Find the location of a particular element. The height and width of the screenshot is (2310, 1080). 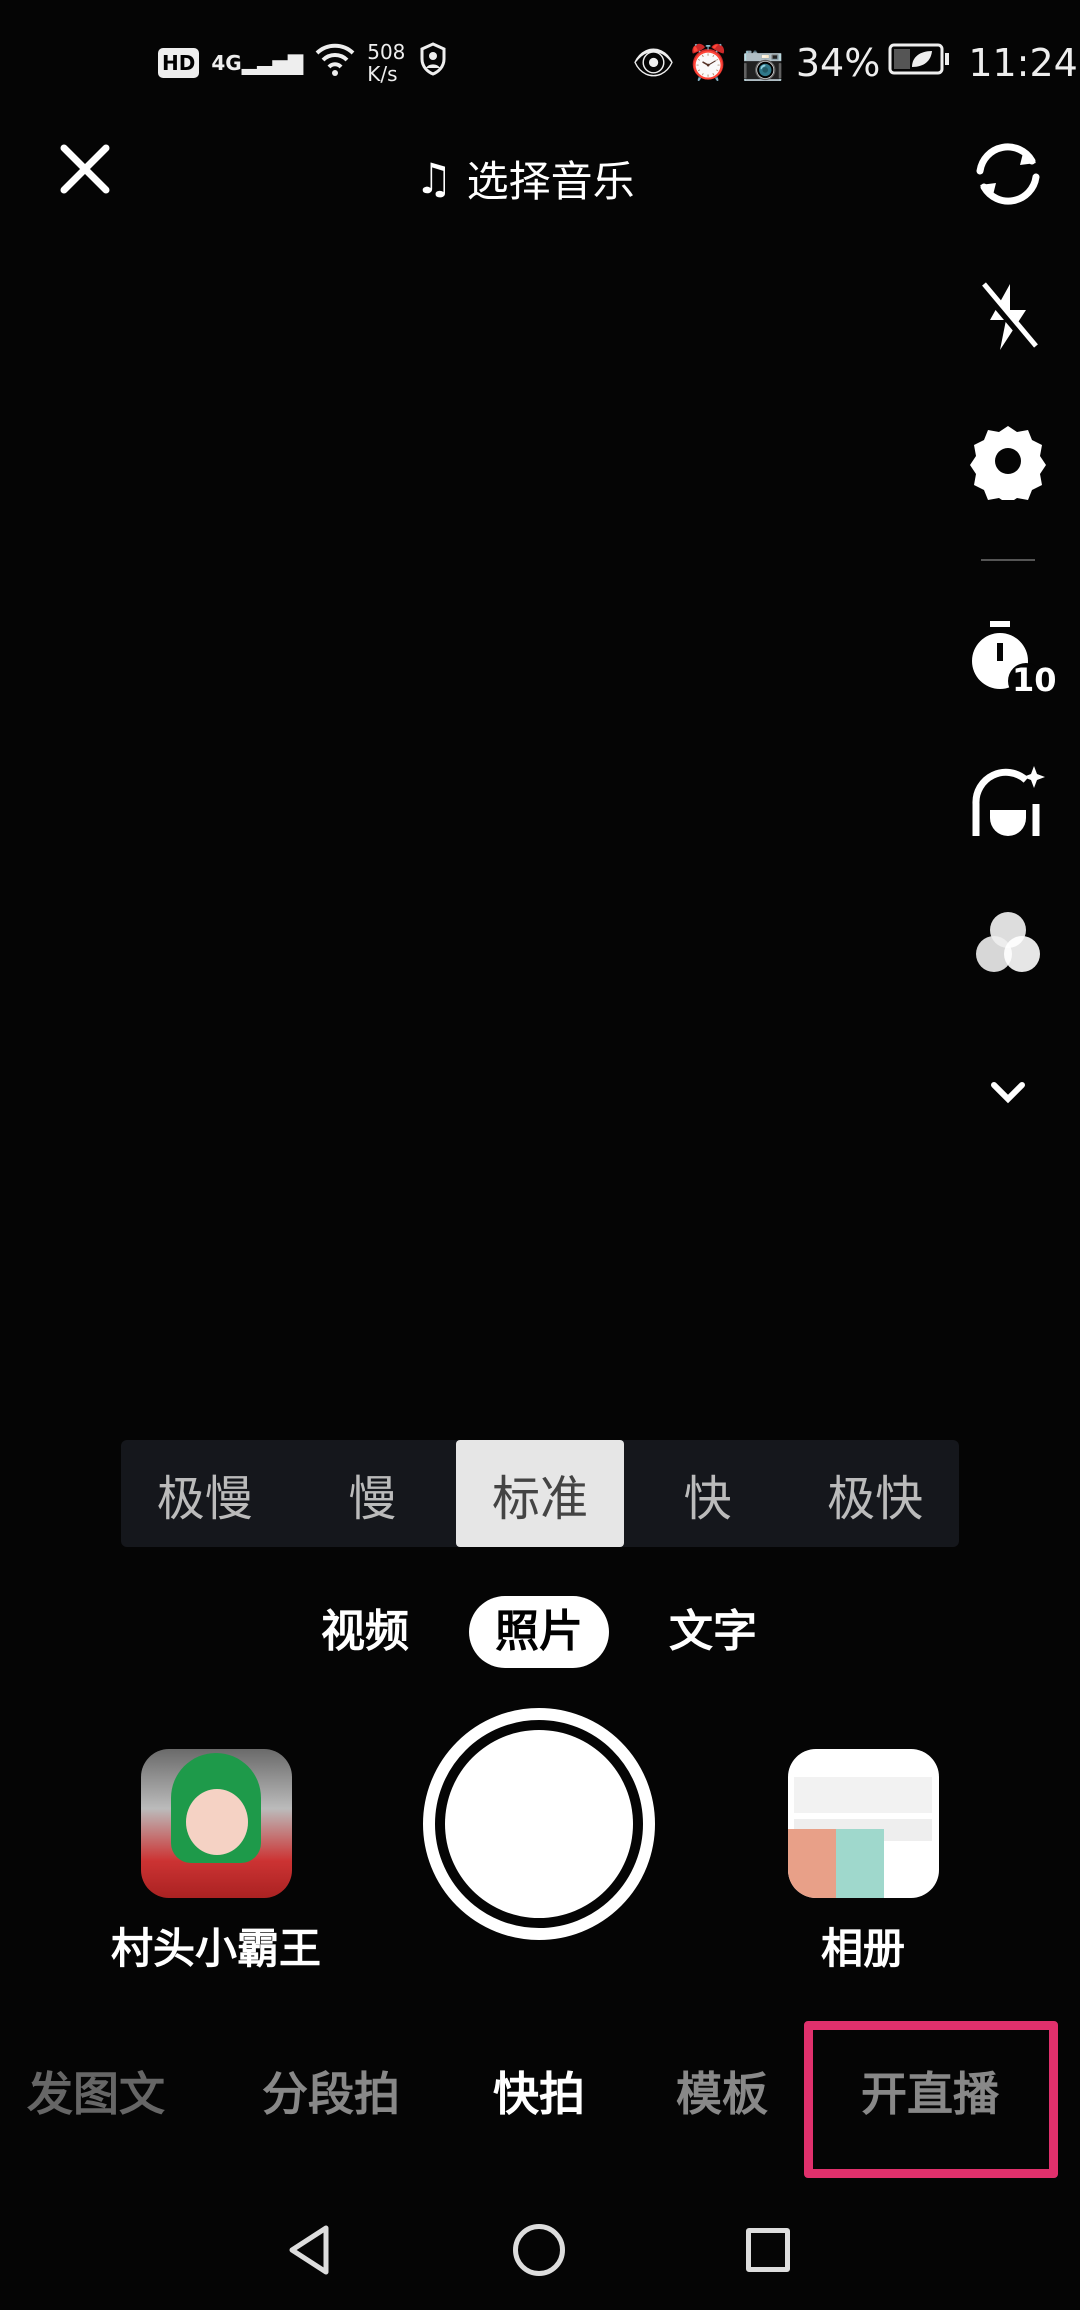

status-bar-left: HD 4G▂▃▅▇ 508 K/s is located at coordinates (308, 63).